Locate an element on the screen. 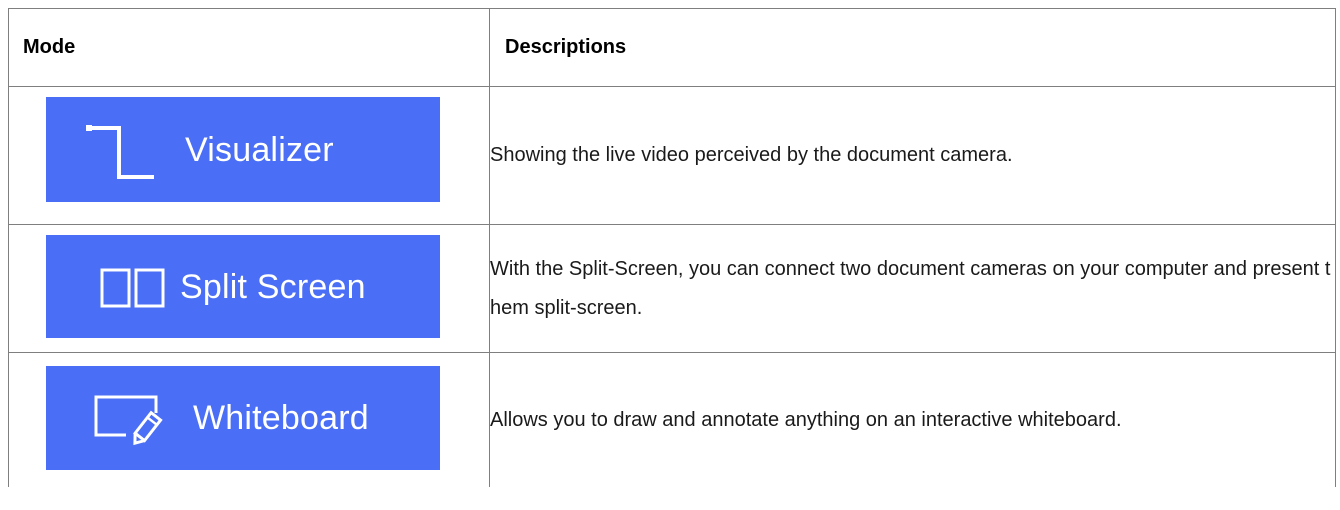  mode-cell: Split Screen is located at coordinates (249, 288).